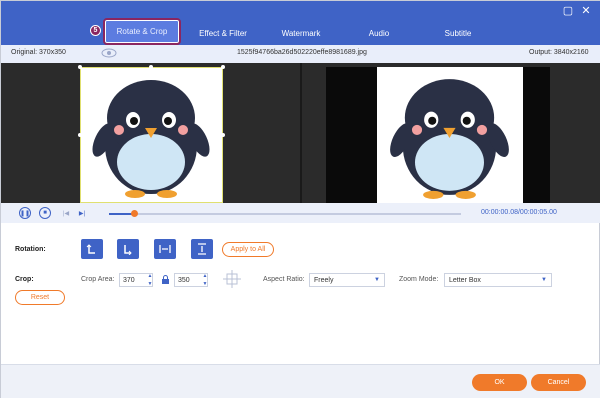  Describe the element at coordinates (519, 212) in the screenshot. I see `timecode: 00:00:00.08/00:00:05.00` at that location.